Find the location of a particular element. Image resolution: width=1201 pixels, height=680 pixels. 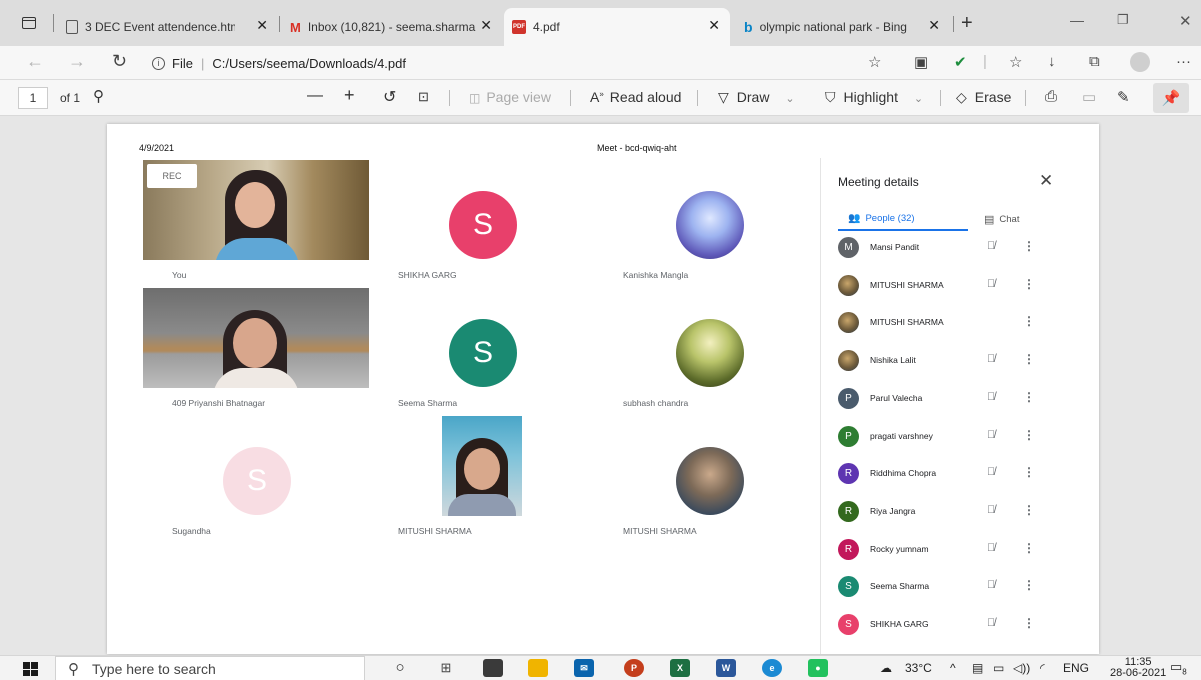

participant-name: You is located at coordinates (179, 275).